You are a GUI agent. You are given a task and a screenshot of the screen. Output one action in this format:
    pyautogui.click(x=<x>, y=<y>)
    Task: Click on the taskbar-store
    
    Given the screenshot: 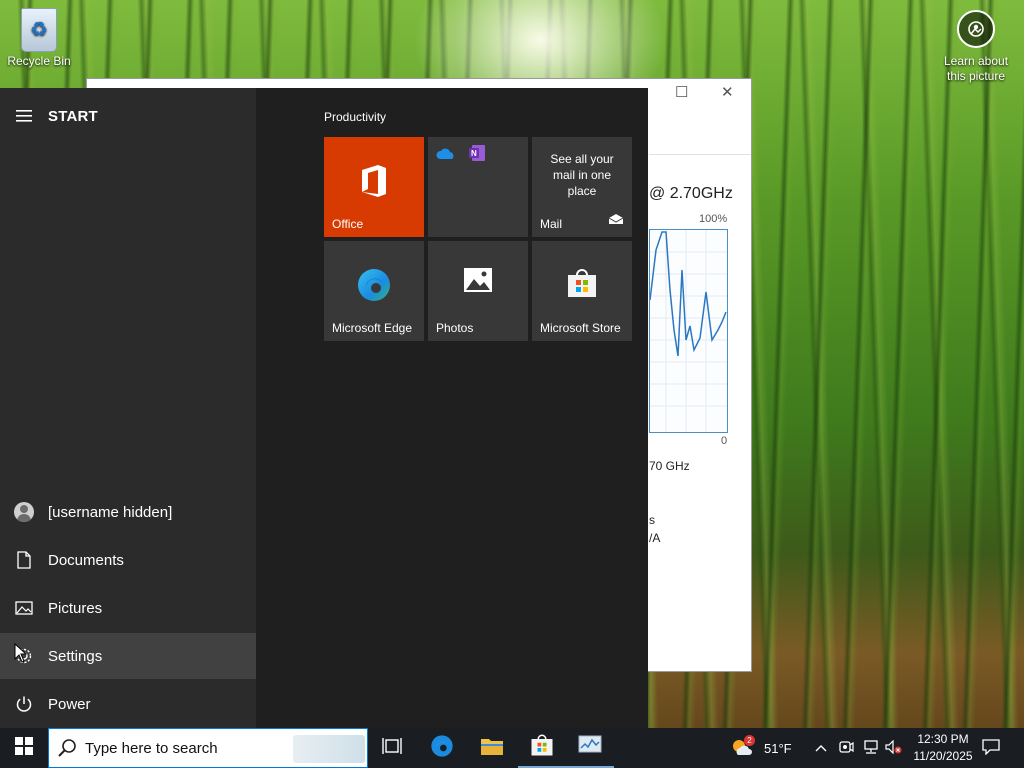 What is the action you would take?
    pyautogui.click(x=542, y=748)
    